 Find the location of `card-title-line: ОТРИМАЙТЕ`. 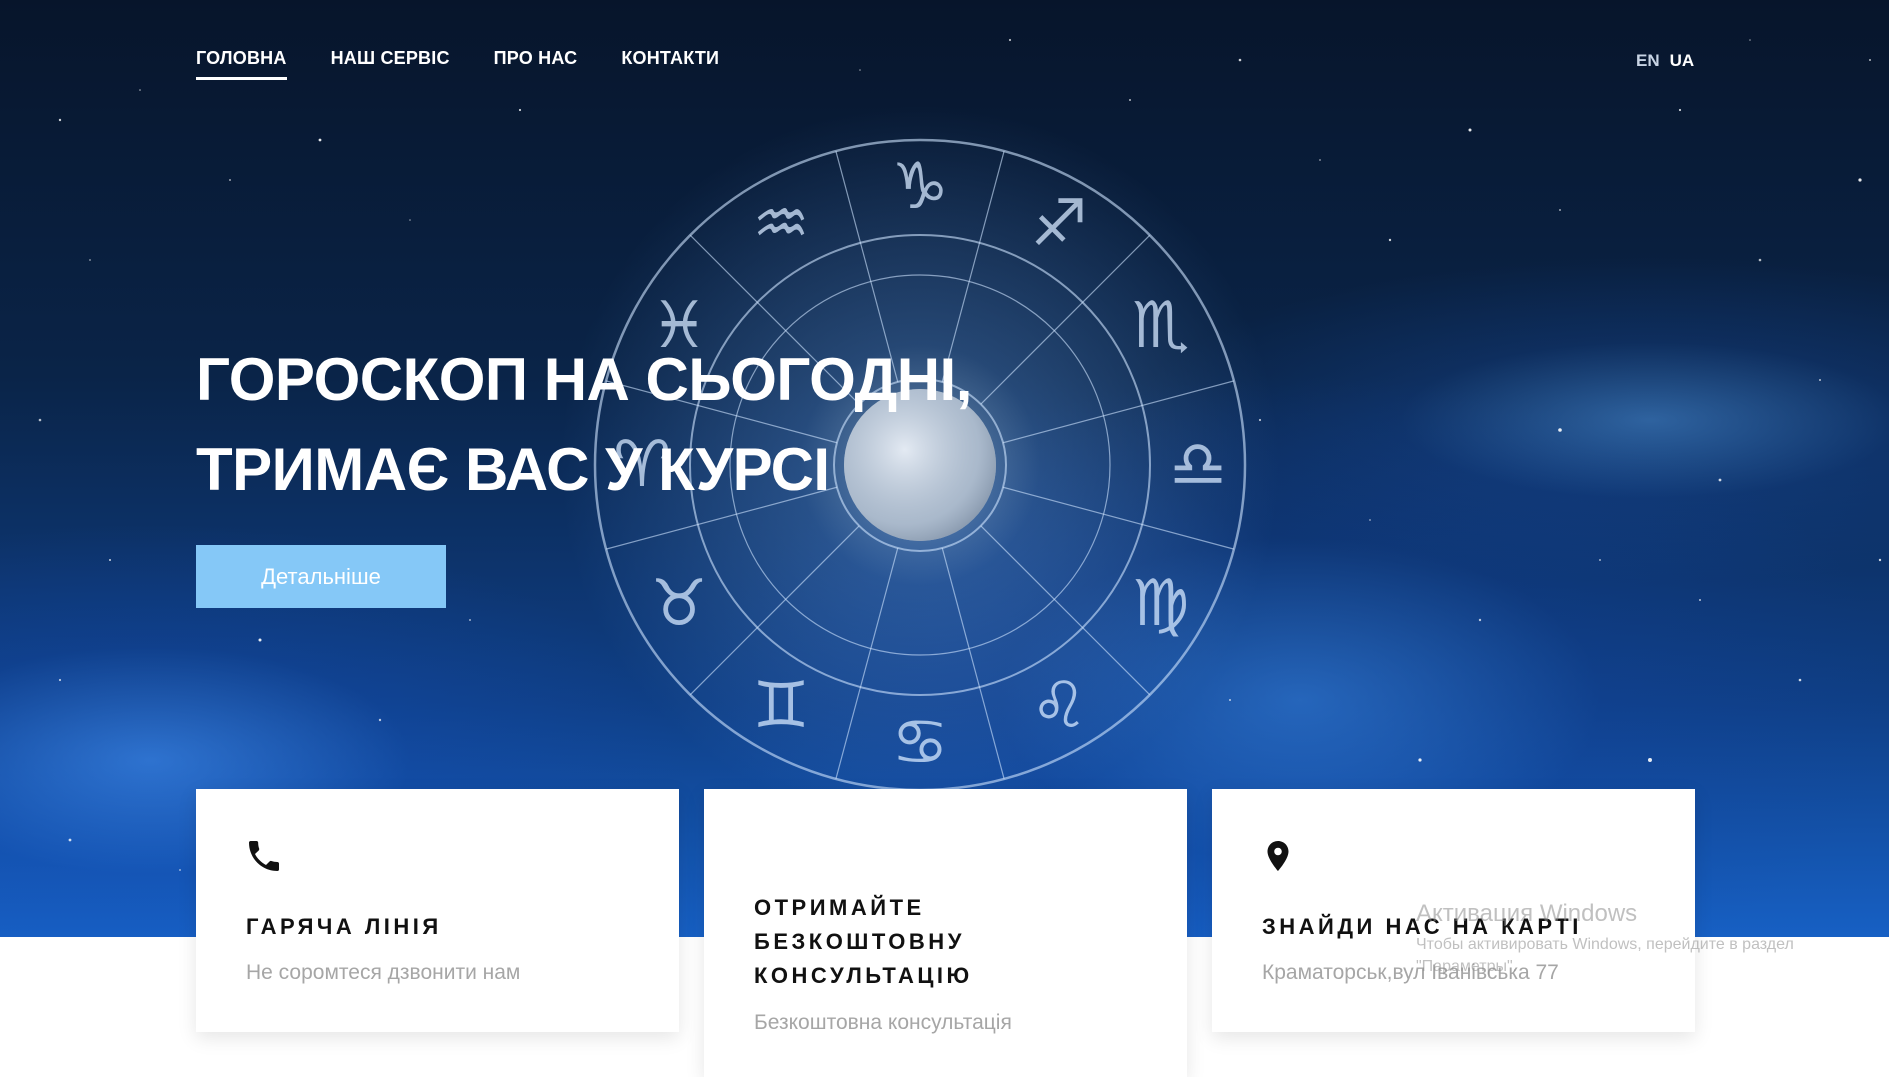

card-title-line: ОТРИМАЙТЕ is located at coordinates (839, 907).